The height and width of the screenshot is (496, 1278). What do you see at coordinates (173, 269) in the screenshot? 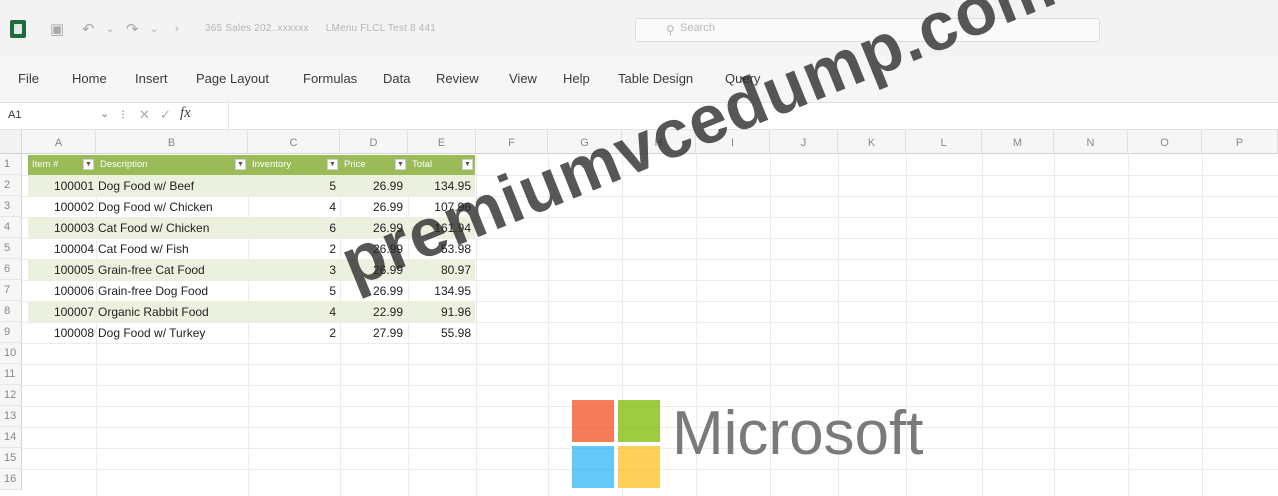
I see `cell-description: Grain-free Cat Food` at bounding box center [173, 269].